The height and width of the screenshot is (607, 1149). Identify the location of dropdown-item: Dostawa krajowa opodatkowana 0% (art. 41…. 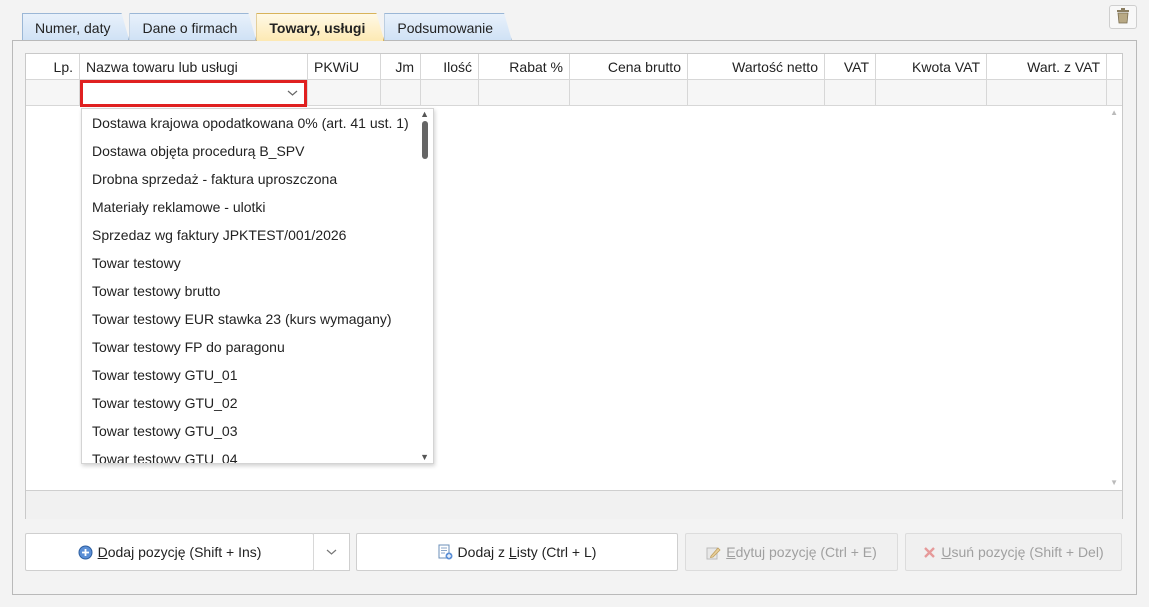
(257, 123).